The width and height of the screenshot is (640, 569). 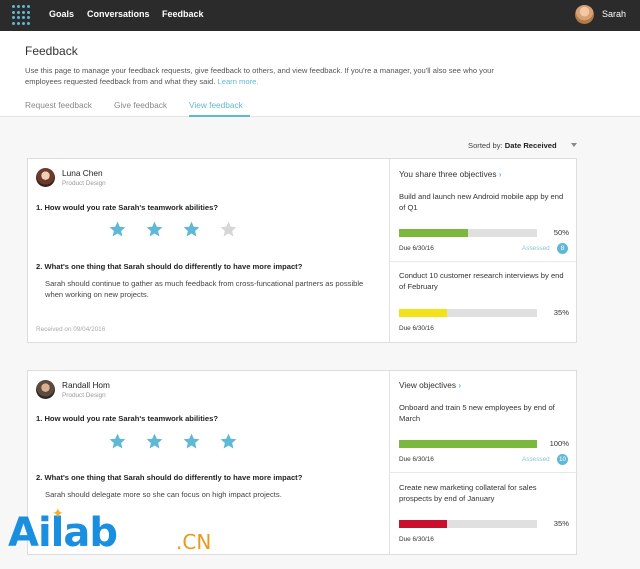 What do you see at coordinates (559, 443) in the screenshot?
I see `progress-percent: 100%` at bounding box center [559, 443].